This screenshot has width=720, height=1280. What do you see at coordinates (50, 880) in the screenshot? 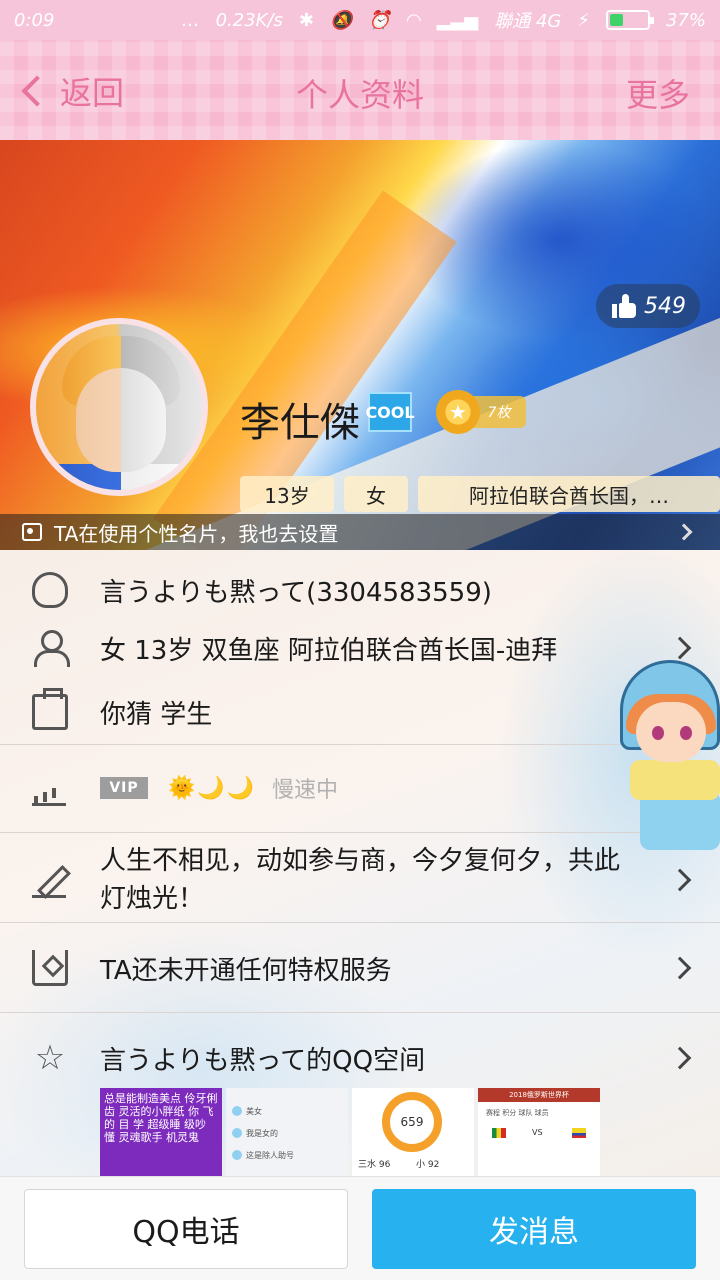
I see `pencil-icon` at bounding box center [50, 880].